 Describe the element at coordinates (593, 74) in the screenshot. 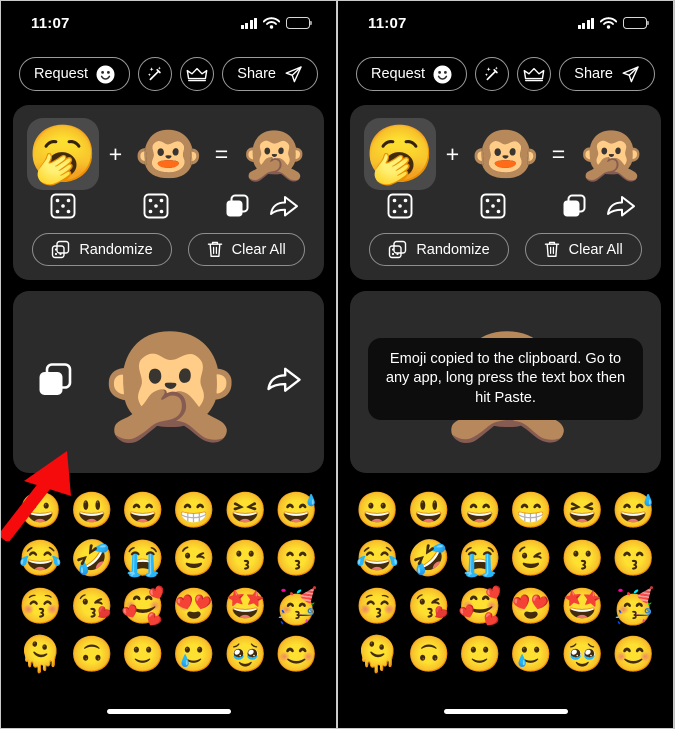

I see `share-button-label: Share` at that location.